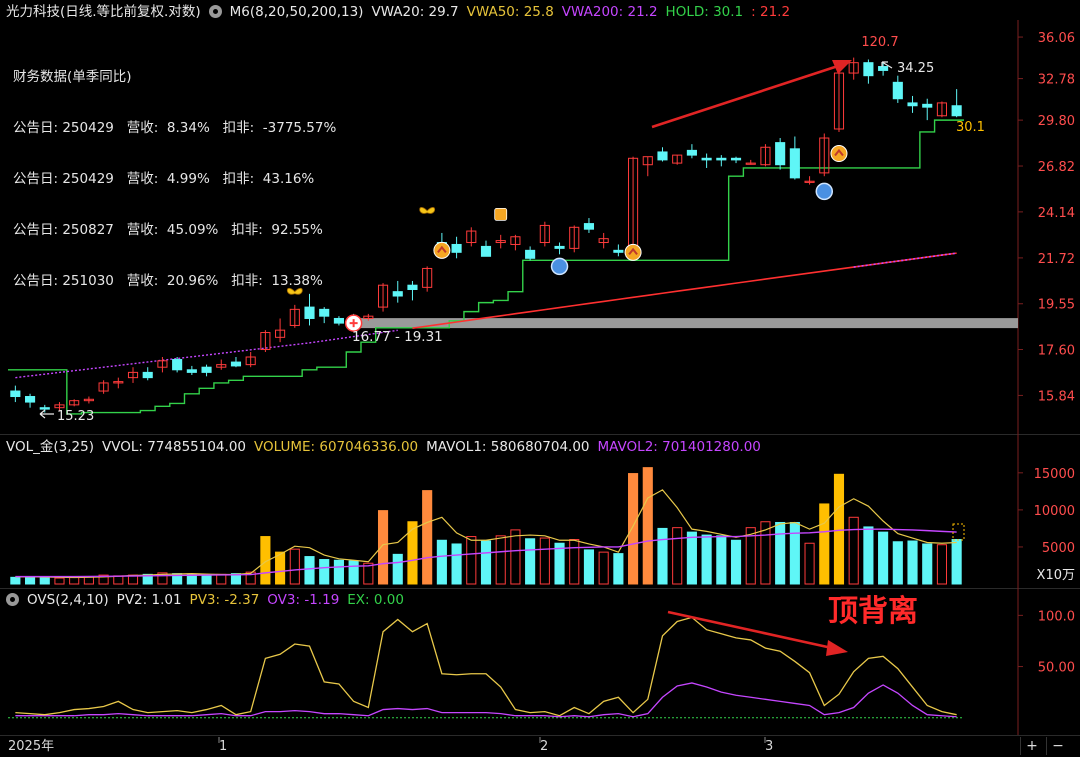 The height and width of the screenshot is (757, 1080). I want to click on volume-tick-label: 5000, so click(1058, 548).